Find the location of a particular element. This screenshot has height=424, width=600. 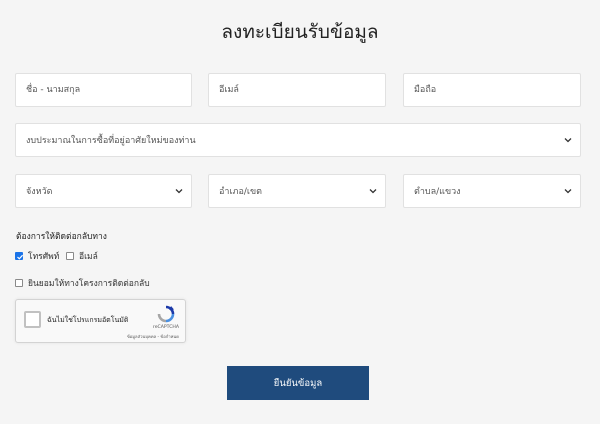

submit-button: ยืนยันข้อมูล is located at coordinates (298, 383).